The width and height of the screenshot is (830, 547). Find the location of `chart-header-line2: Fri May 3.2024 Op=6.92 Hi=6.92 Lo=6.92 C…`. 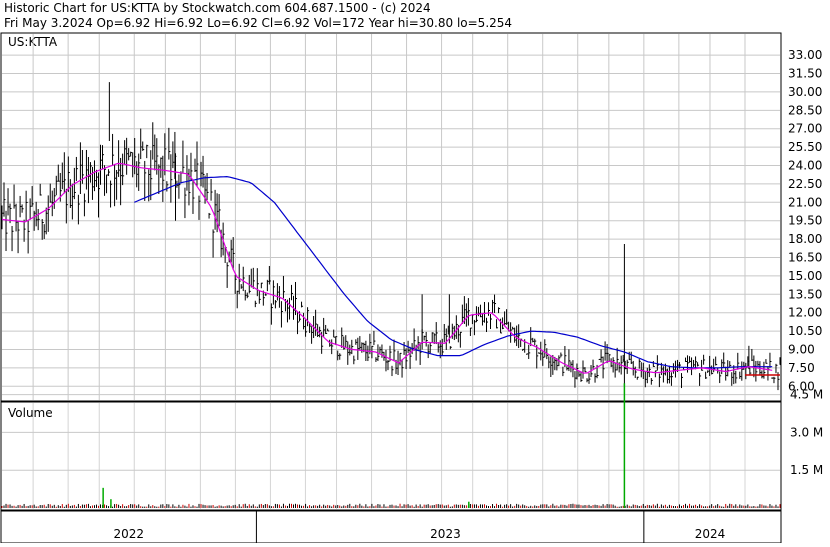

chart-header-line2: Fri May 3.2024 Op=6.92 Hi=6.92 Lo=6.92 C… is located at coordinates (258, 23).